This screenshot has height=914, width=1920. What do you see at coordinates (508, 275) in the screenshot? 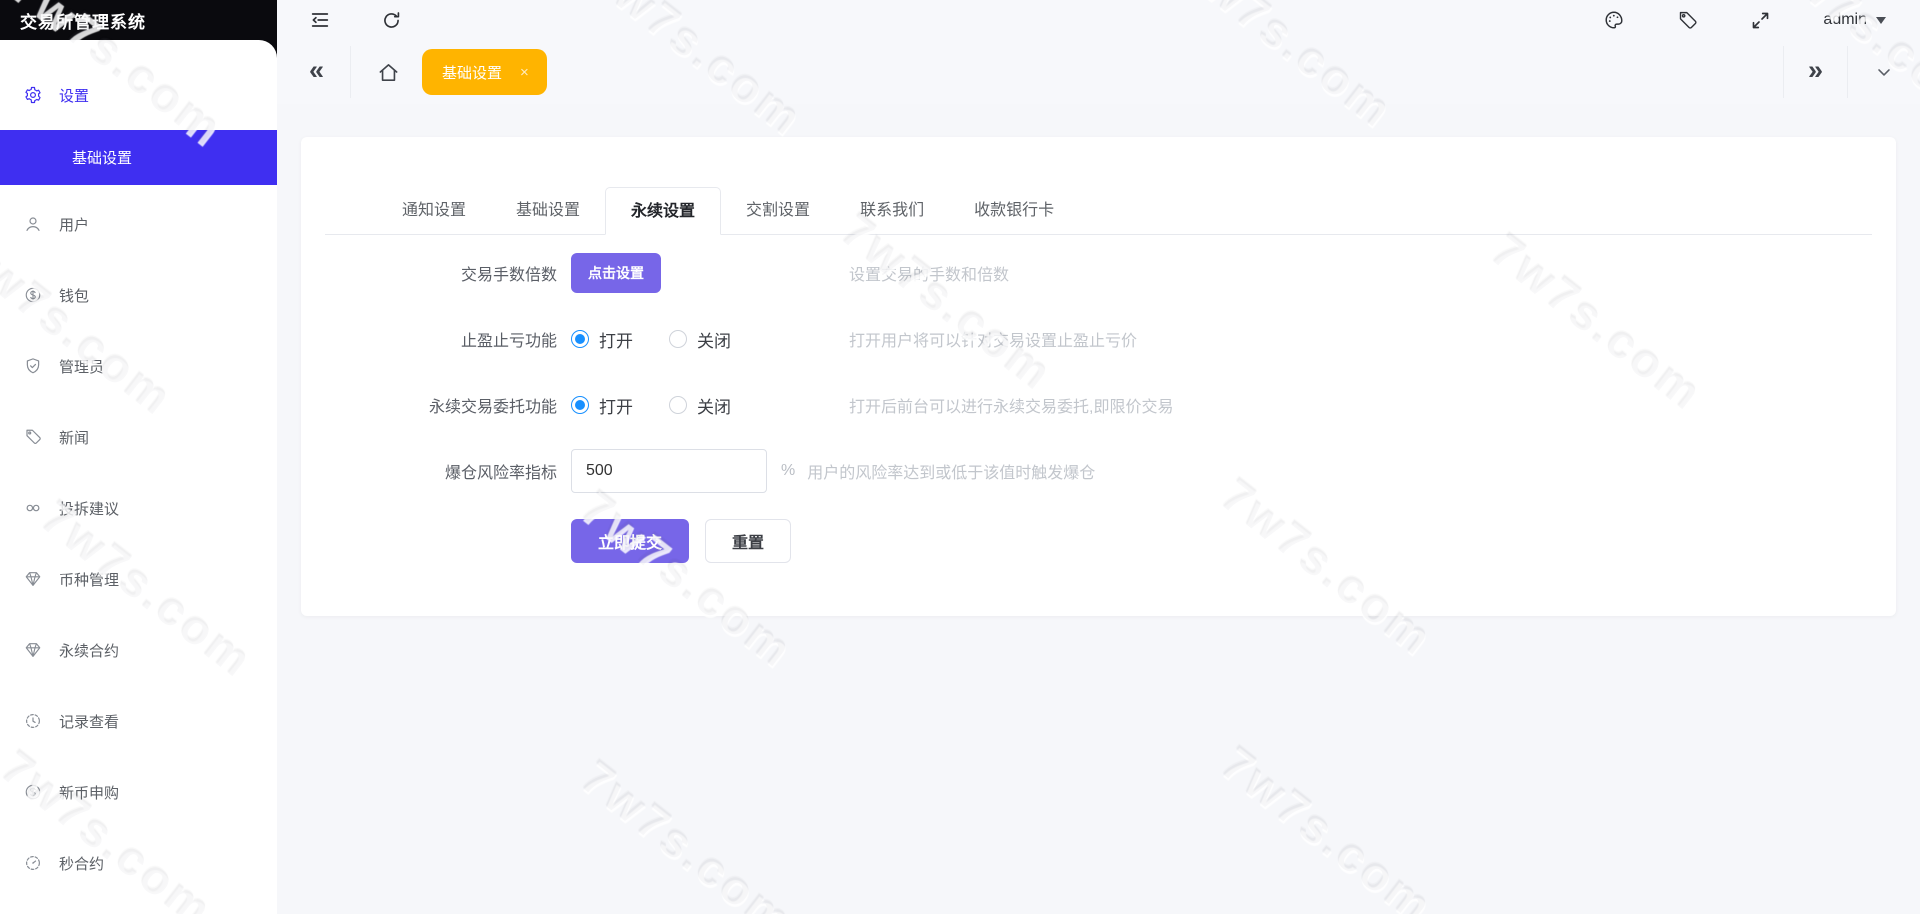
I see `field-label: 交易手数倍数` at bounding box center [508, 275].